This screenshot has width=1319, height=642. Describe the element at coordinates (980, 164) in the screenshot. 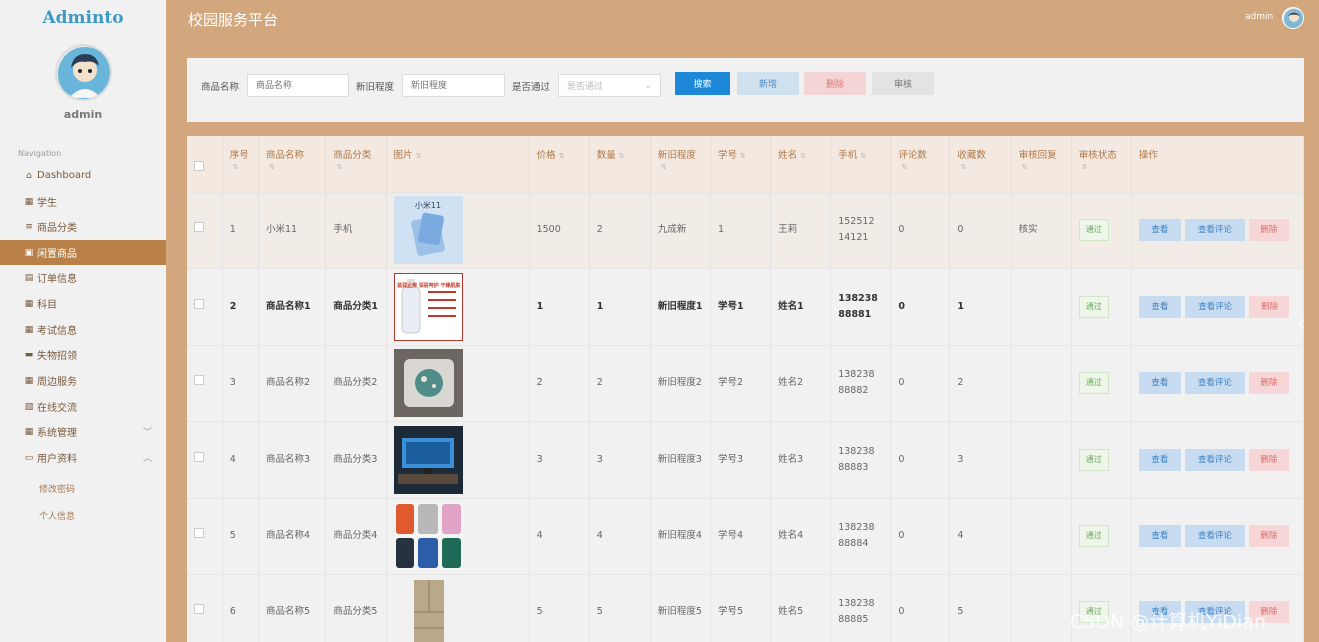

I see `header-favorites: 收藏数 ⇅` at that location.